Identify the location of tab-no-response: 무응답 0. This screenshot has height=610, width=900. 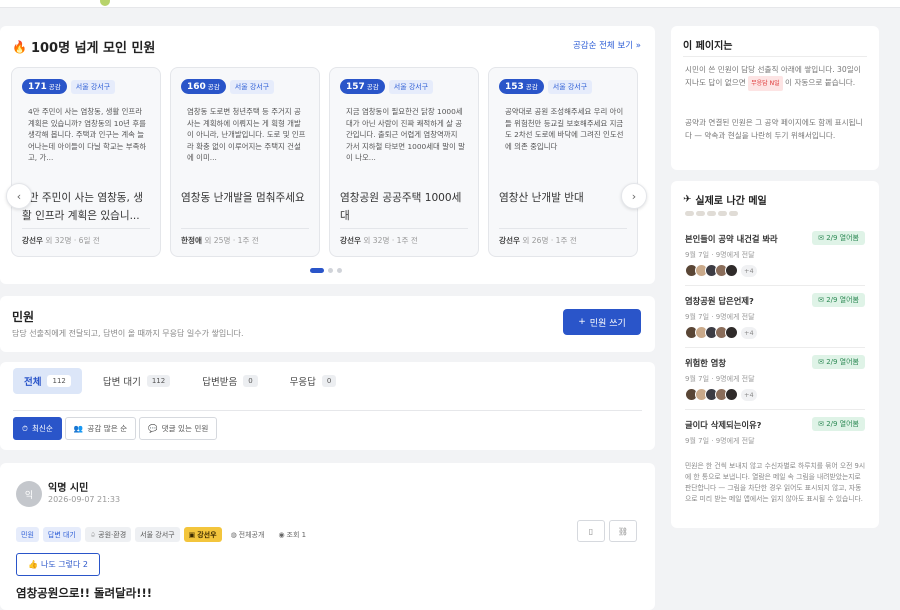
(313, 381).